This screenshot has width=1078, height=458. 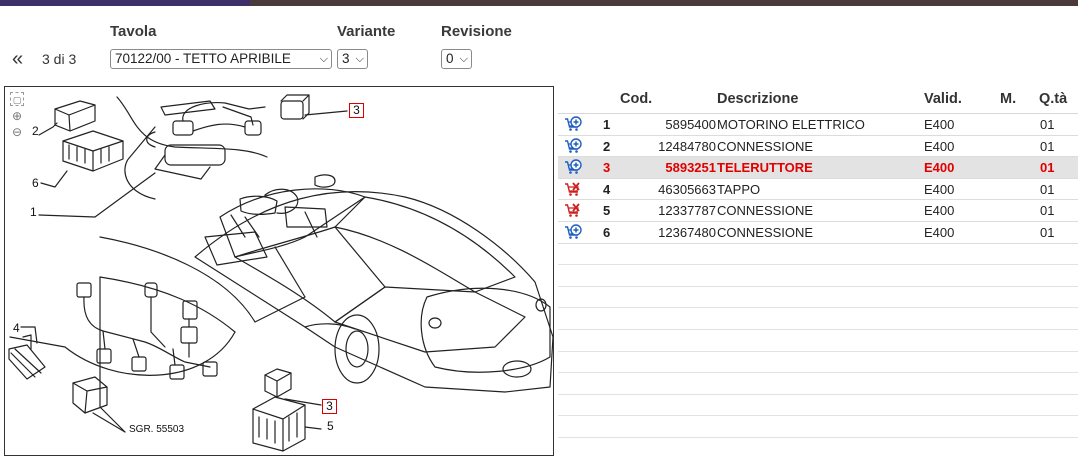 What do you see at coordinates (456, 59) in the screenshot?
I see `revisione-select: 0 ⌵` at bounding box center [456, 59].